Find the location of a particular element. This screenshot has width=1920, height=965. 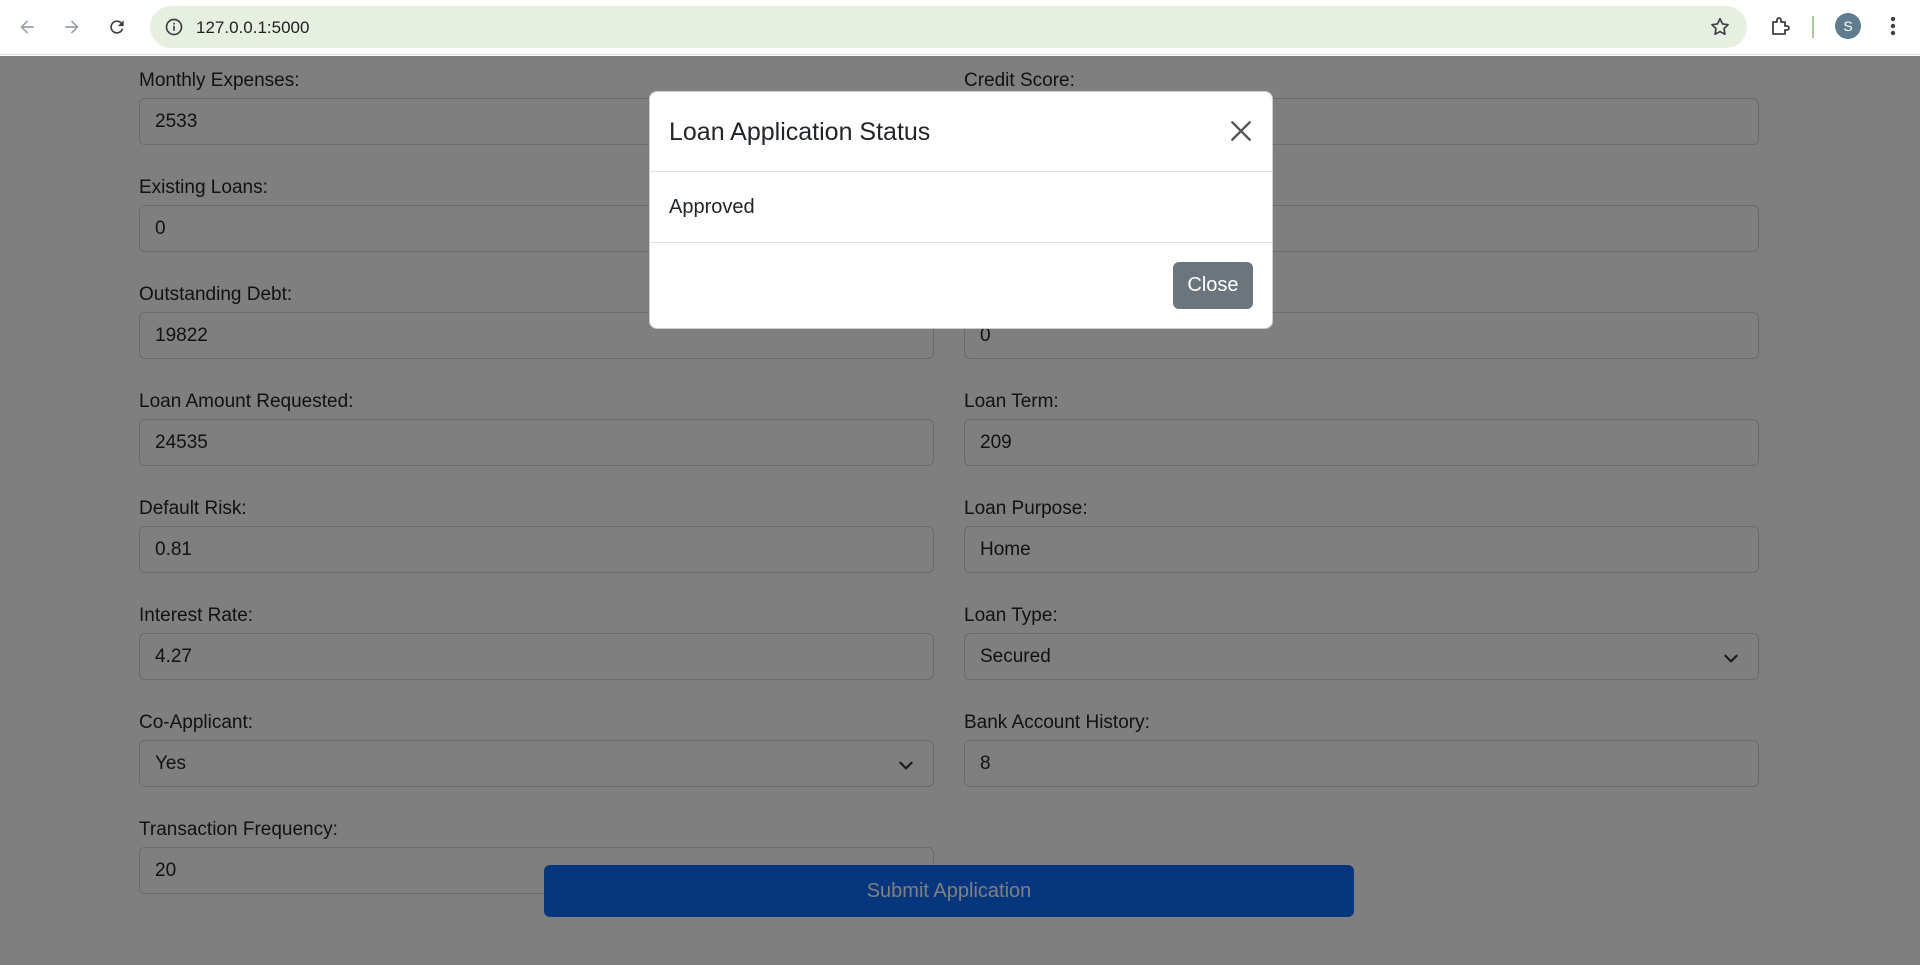

extensions-puzzle-icon is located at coordinates (1781, 26).